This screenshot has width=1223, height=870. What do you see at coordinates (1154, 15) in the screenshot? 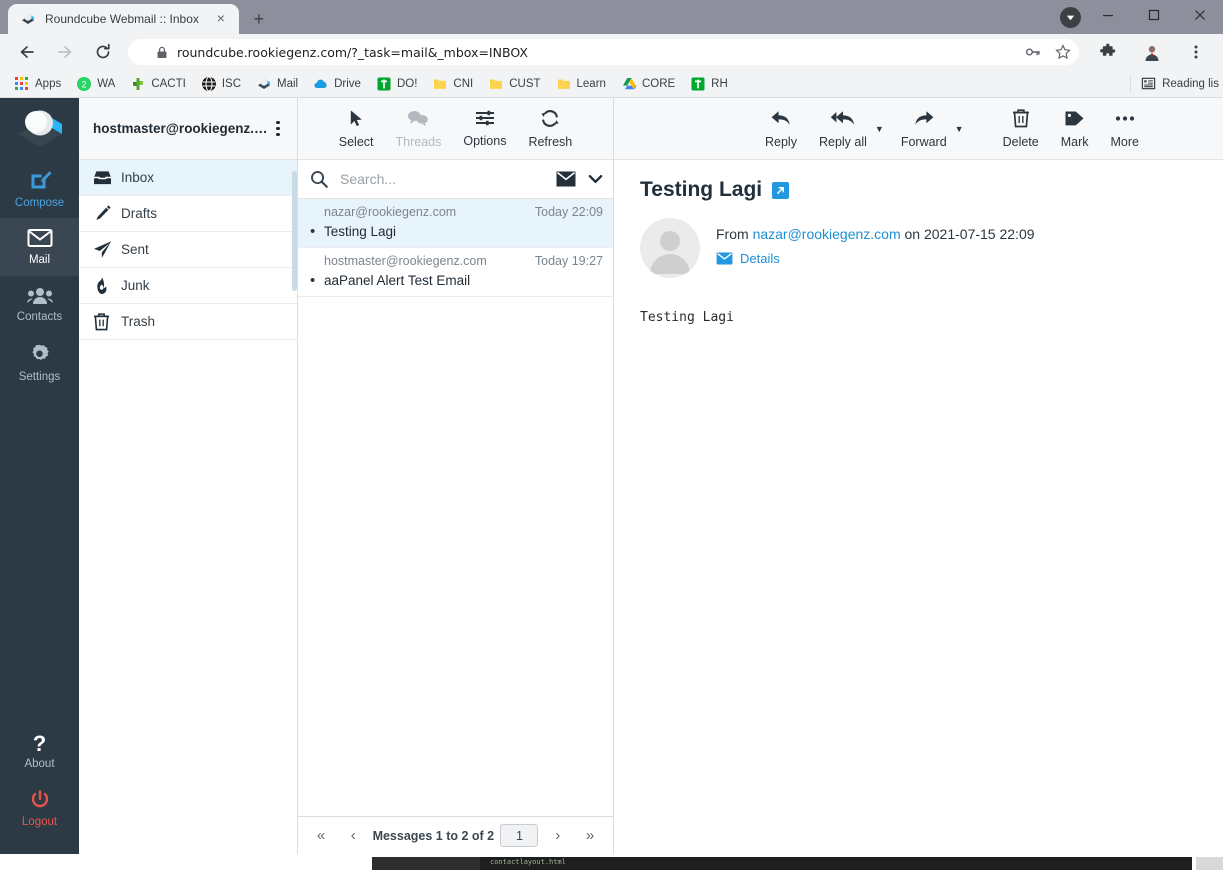
I see `maximize-button` at bounding box center [1154, 15].